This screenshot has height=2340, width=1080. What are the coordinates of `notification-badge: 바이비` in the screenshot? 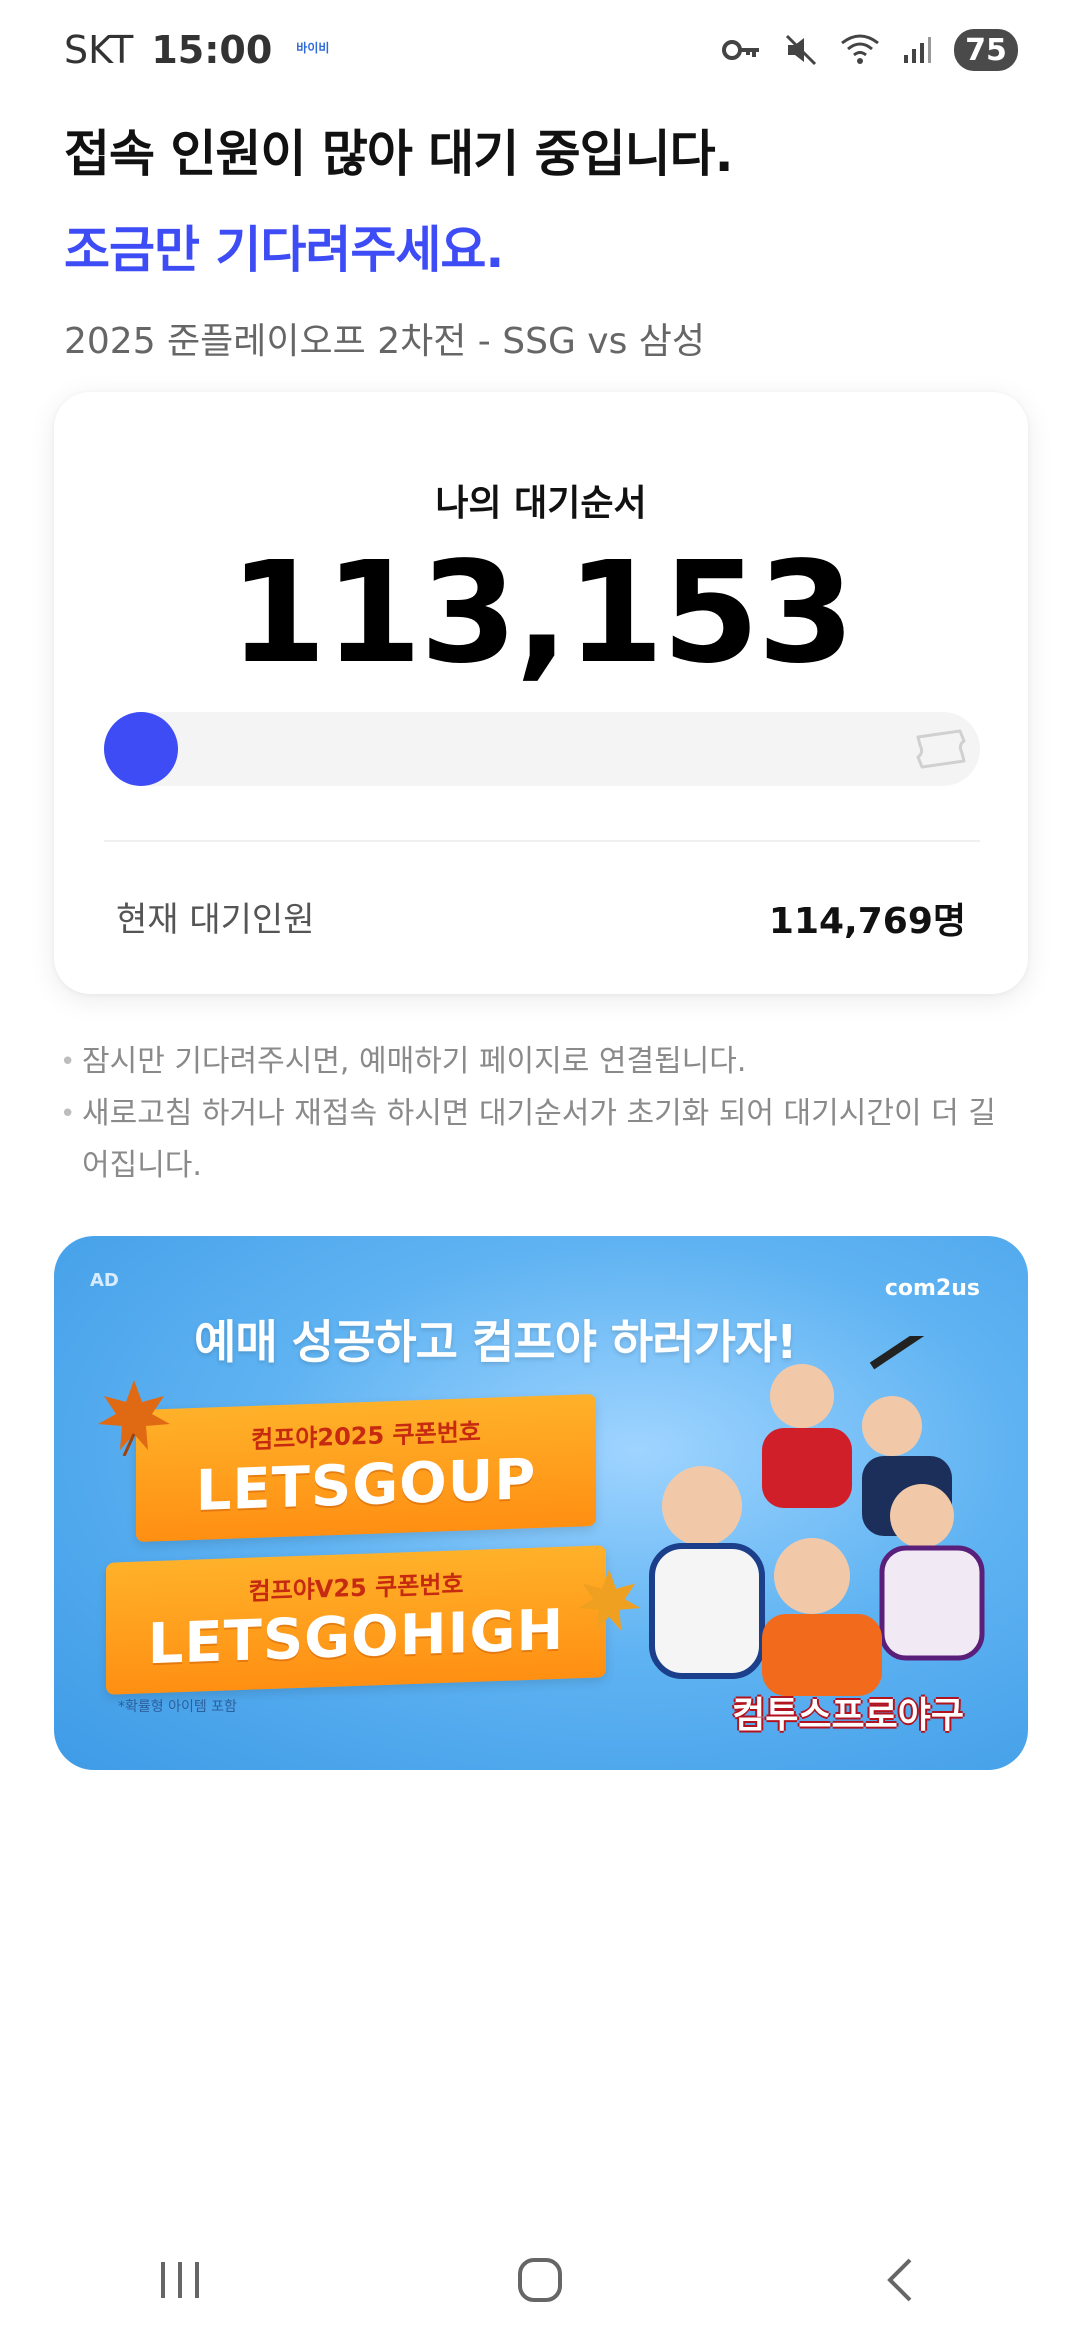 It's located at (313, 47).